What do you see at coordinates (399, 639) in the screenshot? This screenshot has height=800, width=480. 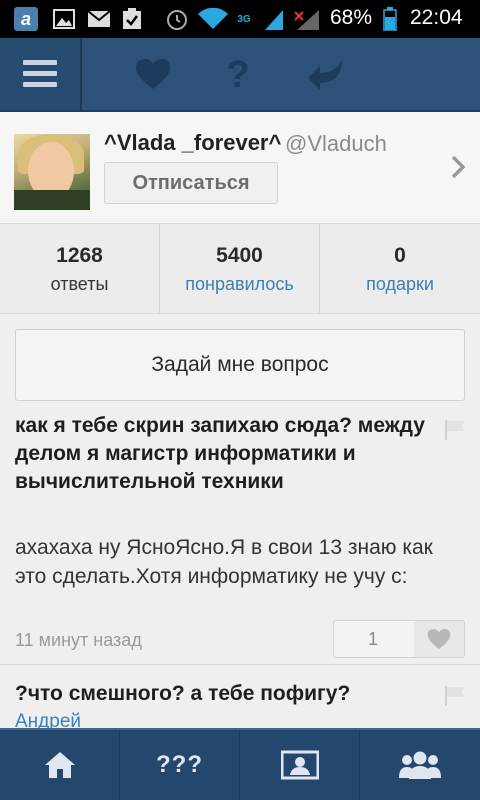 I see `like-control: 1` at bounding box center [399, 639].